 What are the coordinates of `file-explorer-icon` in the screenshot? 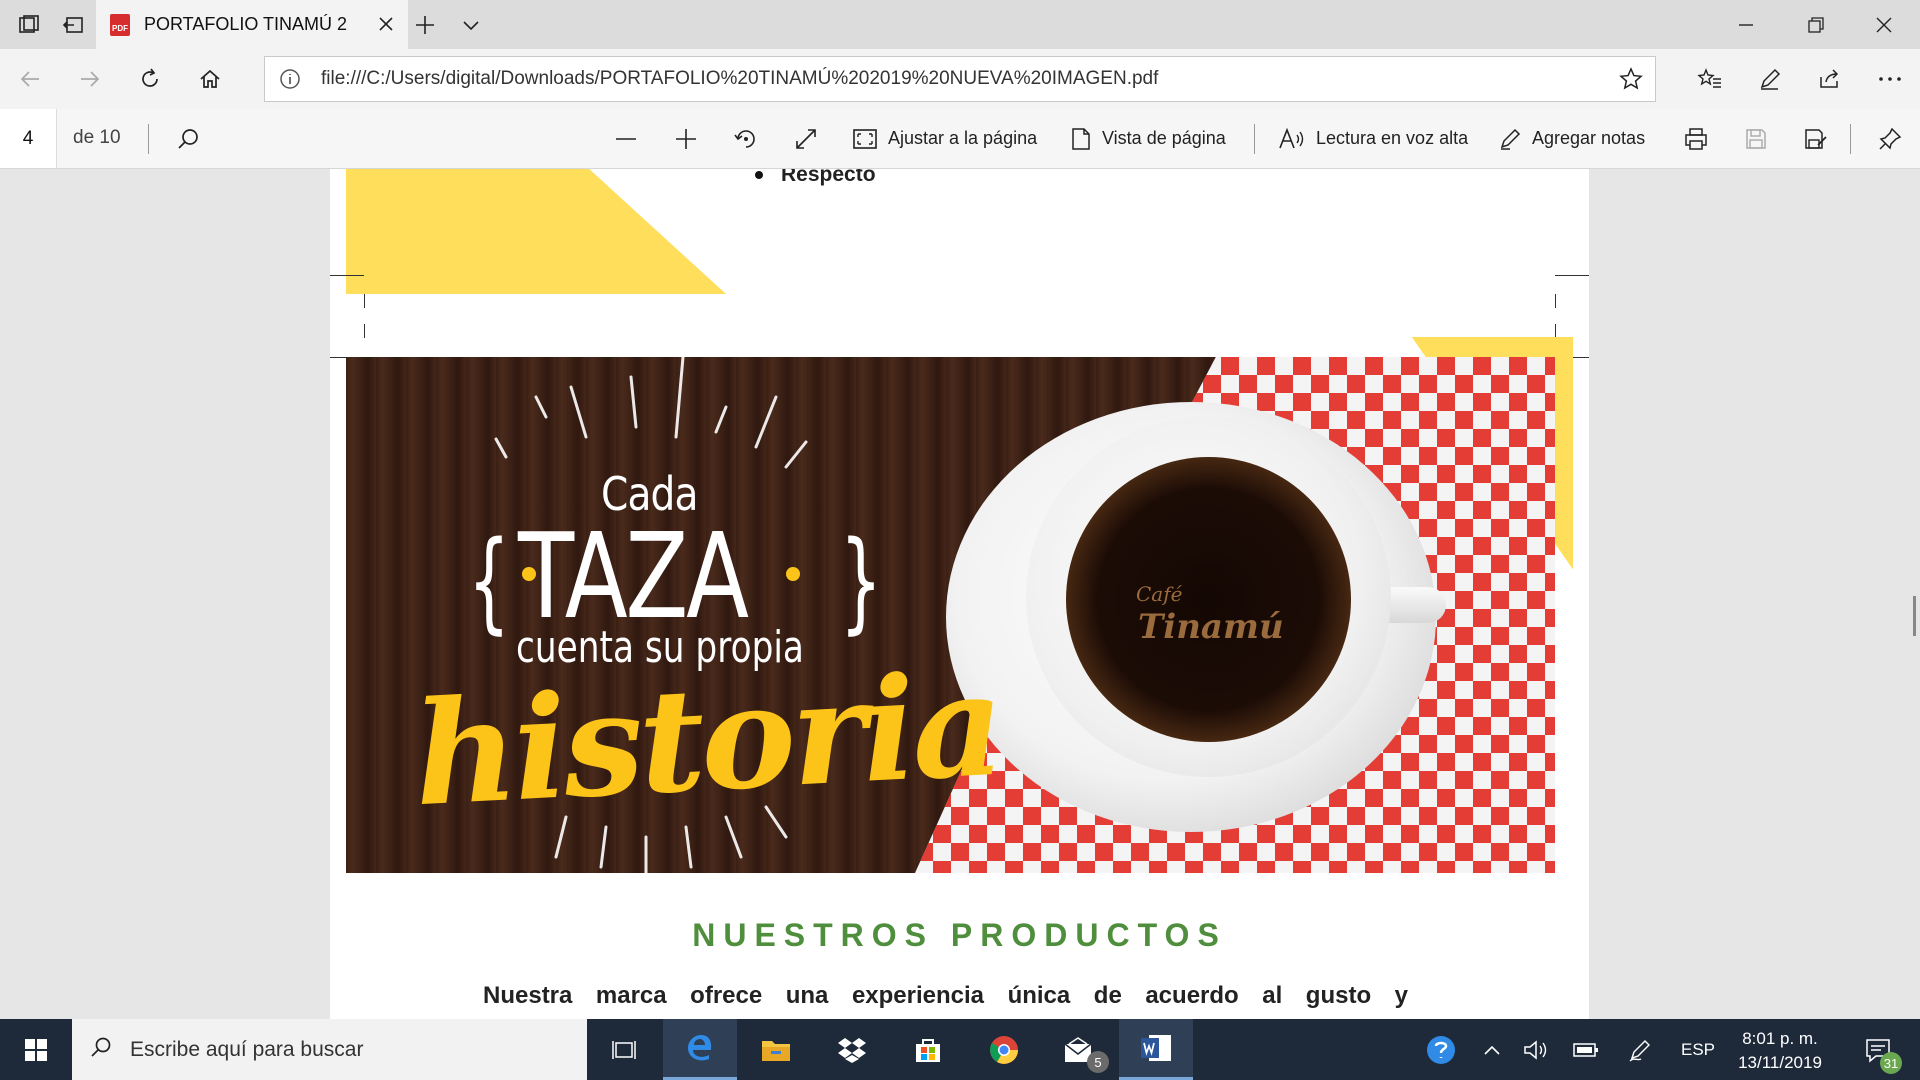 It's located at (776, 1049).